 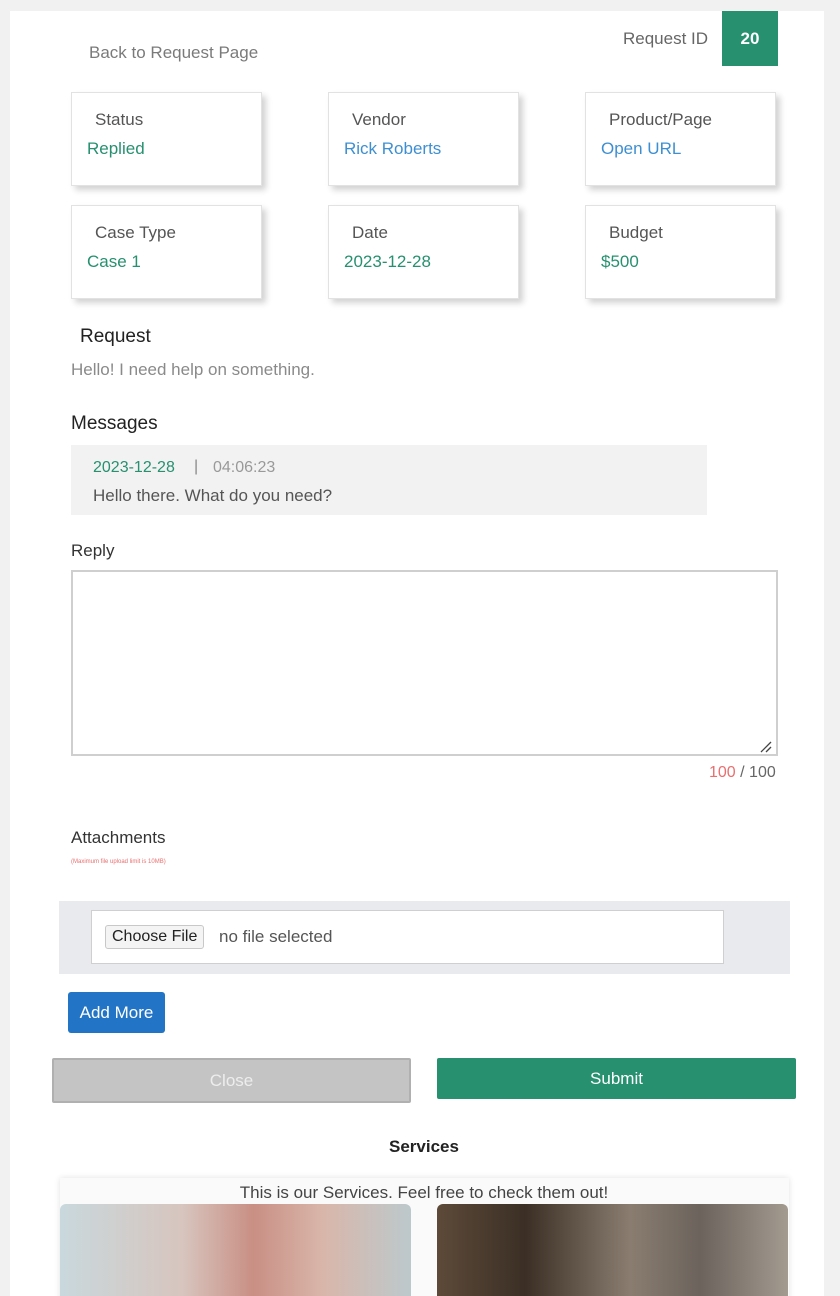 What do you see at coordinates (193, 369) in the screenshot?
I see `request-text: Hello! I need help on something.` at bounding box center [193, 369].